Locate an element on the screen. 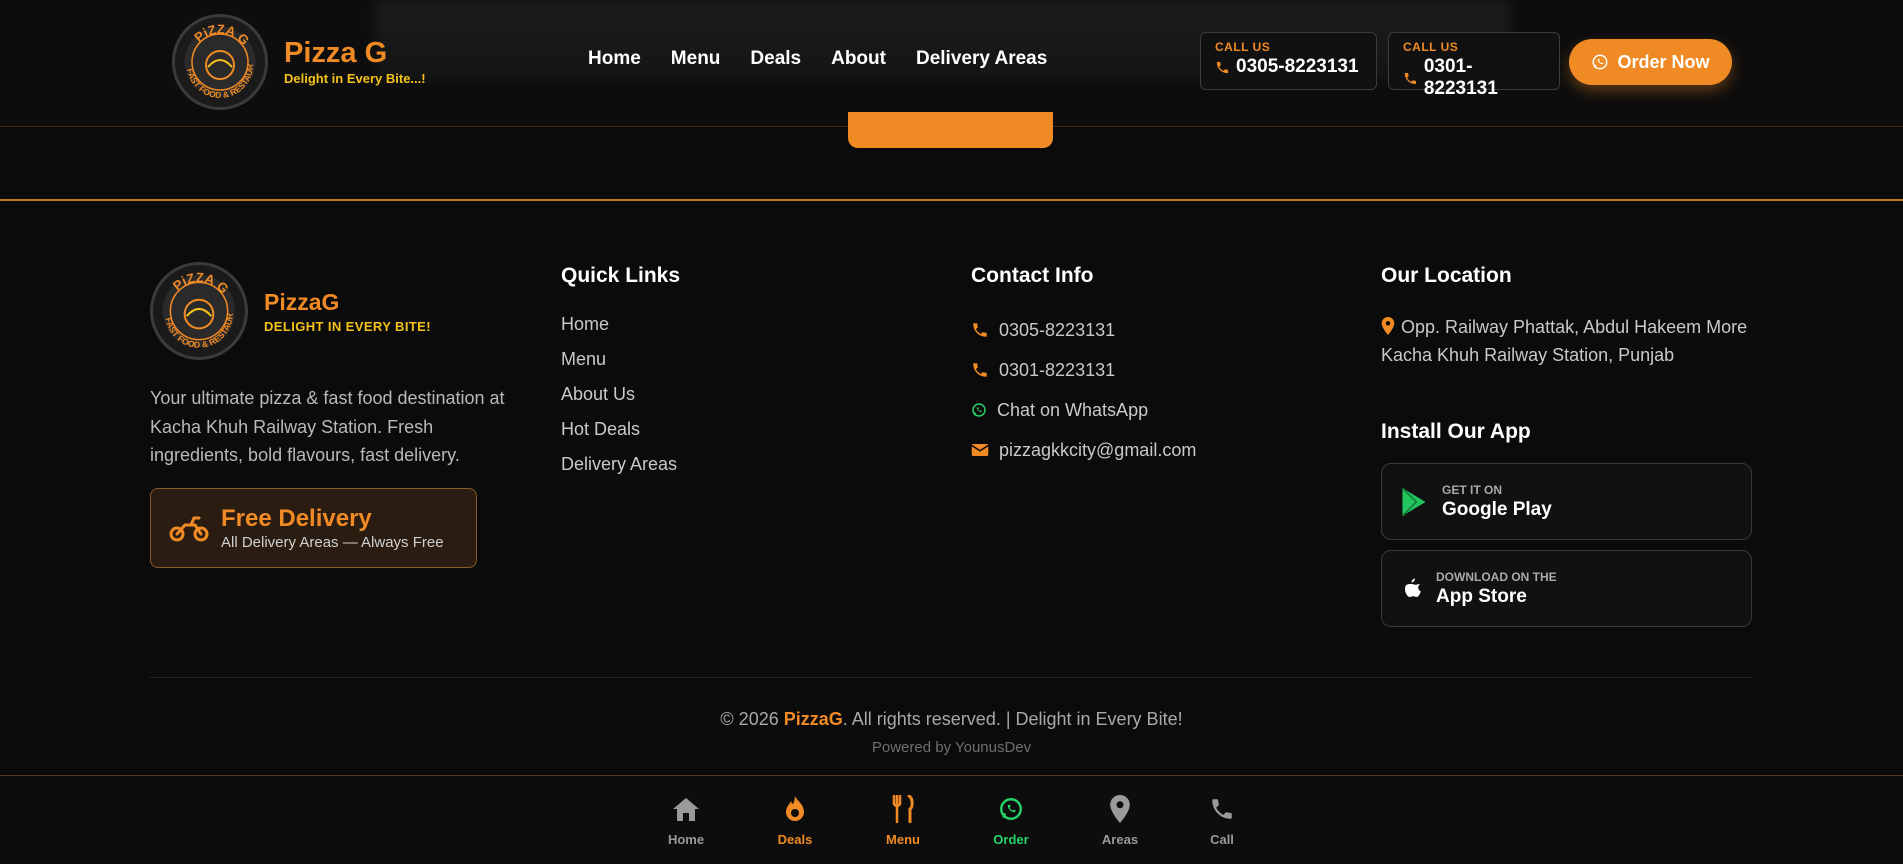 This screenshot has height=864, width=1903. call-button-1: CALL US 0305-8223131 is located at coordinates (1288, 61).